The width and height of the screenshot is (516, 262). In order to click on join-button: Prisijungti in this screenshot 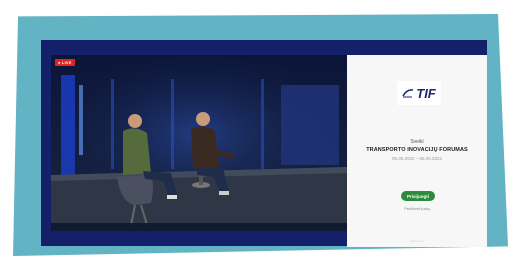, I will do `click(418, 196)`.